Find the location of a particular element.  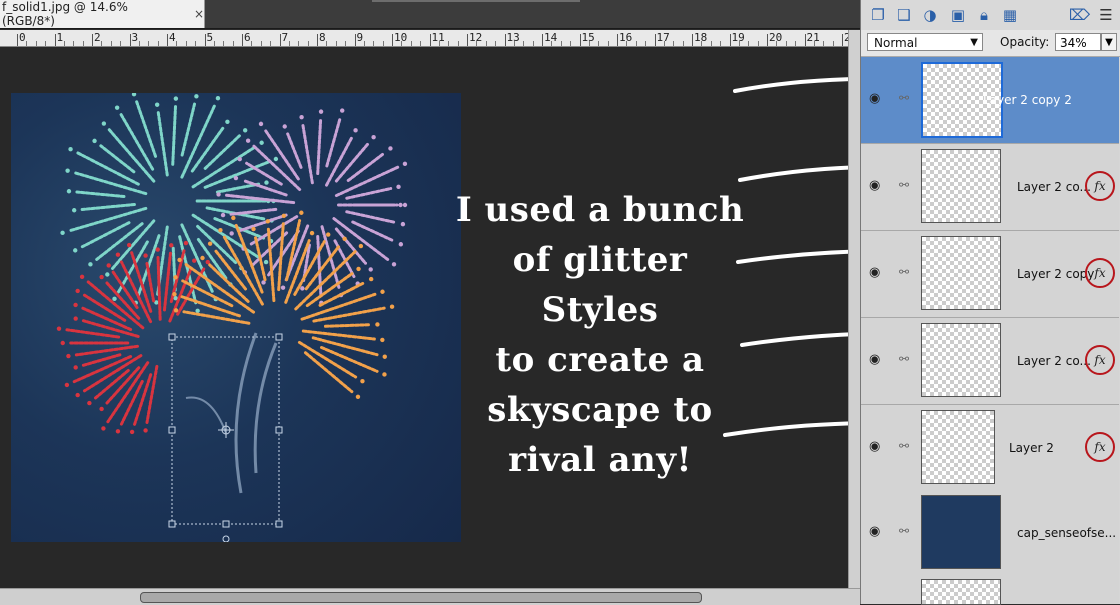

blend-mode-select: Normal ▼ is located at coordinates (925, 42).